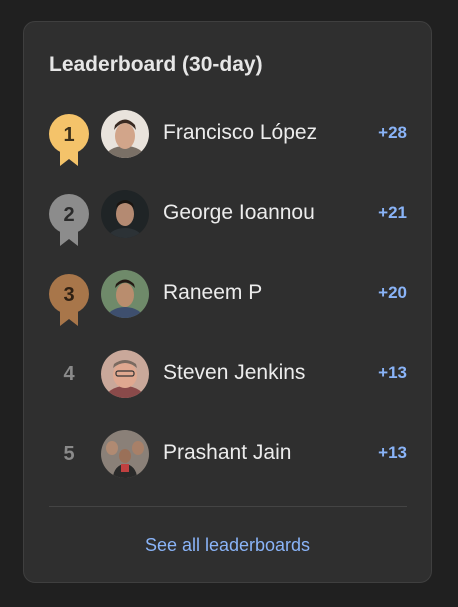  What do you see at coordinates (68, 215) in the screenshot?
I see `rank-number: 2` at bounding box center [68, 215].